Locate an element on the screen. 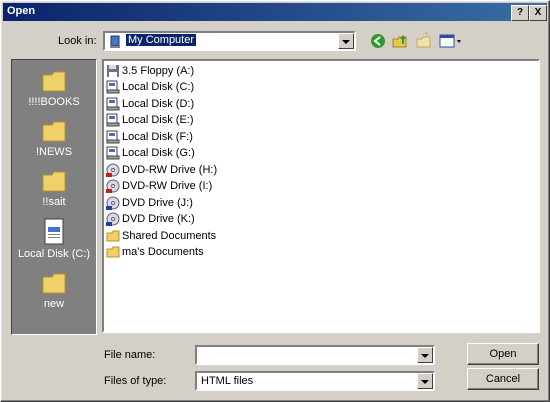 This screenshot has width=550, height=402. document-icon is located at coordinates (54, 231).